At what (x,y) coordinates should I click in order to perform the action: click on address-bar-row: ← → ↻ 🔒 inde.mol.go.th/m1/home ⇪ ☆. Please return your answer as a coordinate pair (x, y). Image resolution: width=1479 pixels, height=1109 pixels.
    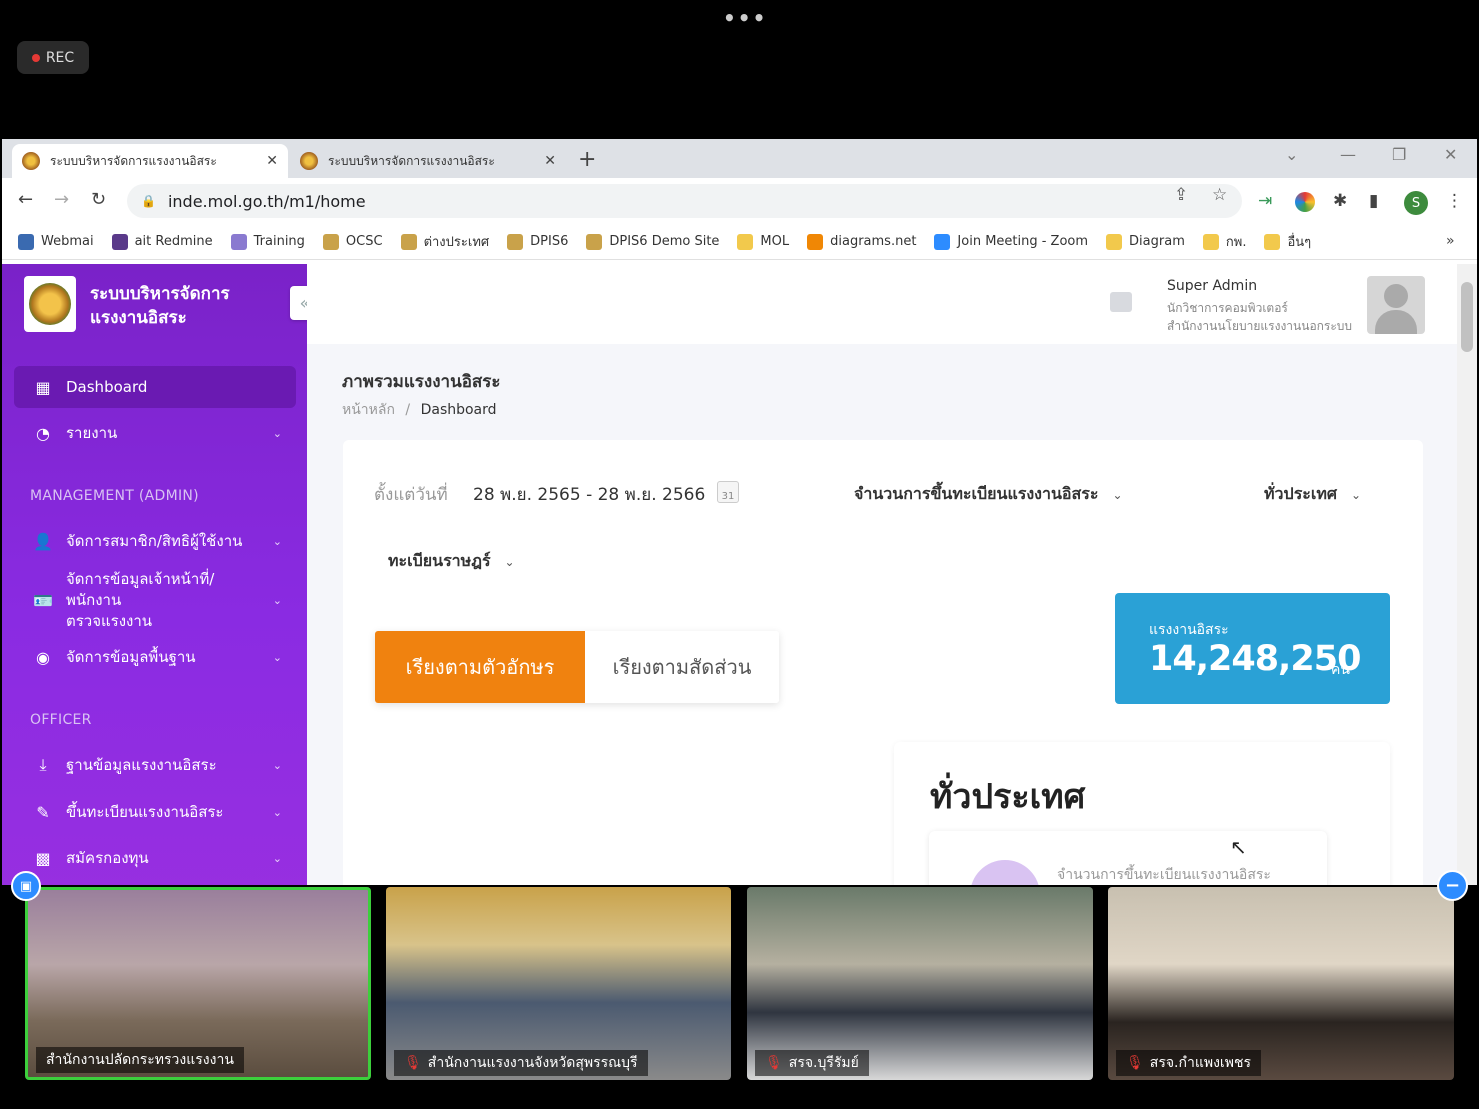
    Looking at the image, I should click on (739, 201).